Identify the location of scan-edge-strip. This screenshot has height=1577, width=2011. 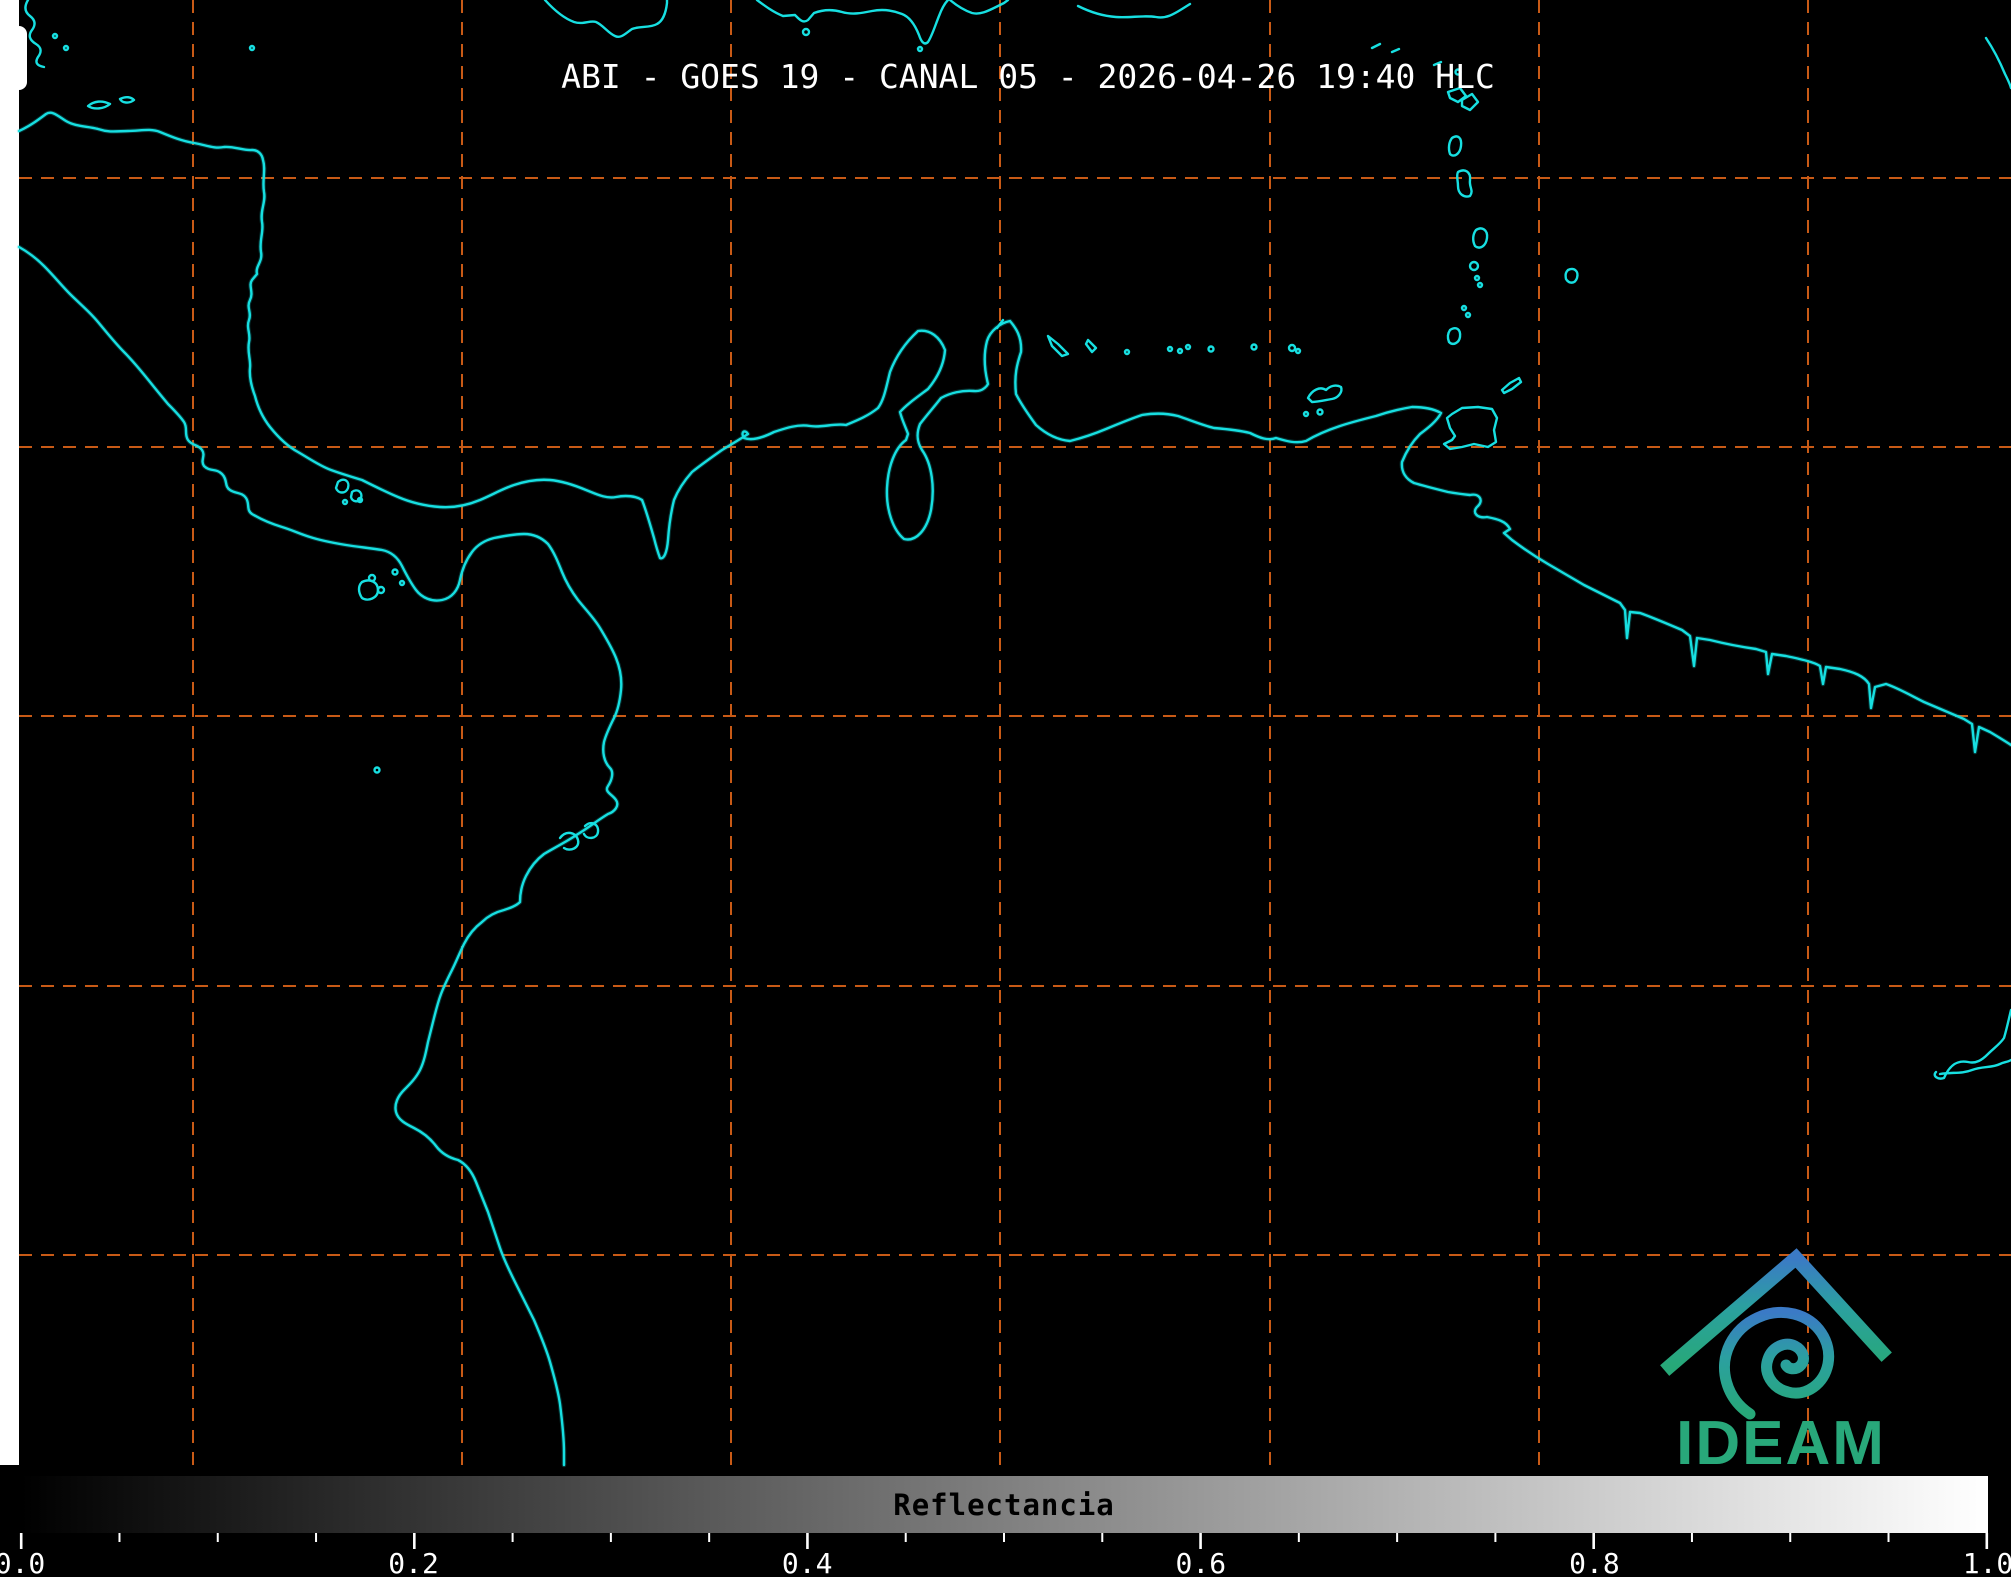
(13, 732).